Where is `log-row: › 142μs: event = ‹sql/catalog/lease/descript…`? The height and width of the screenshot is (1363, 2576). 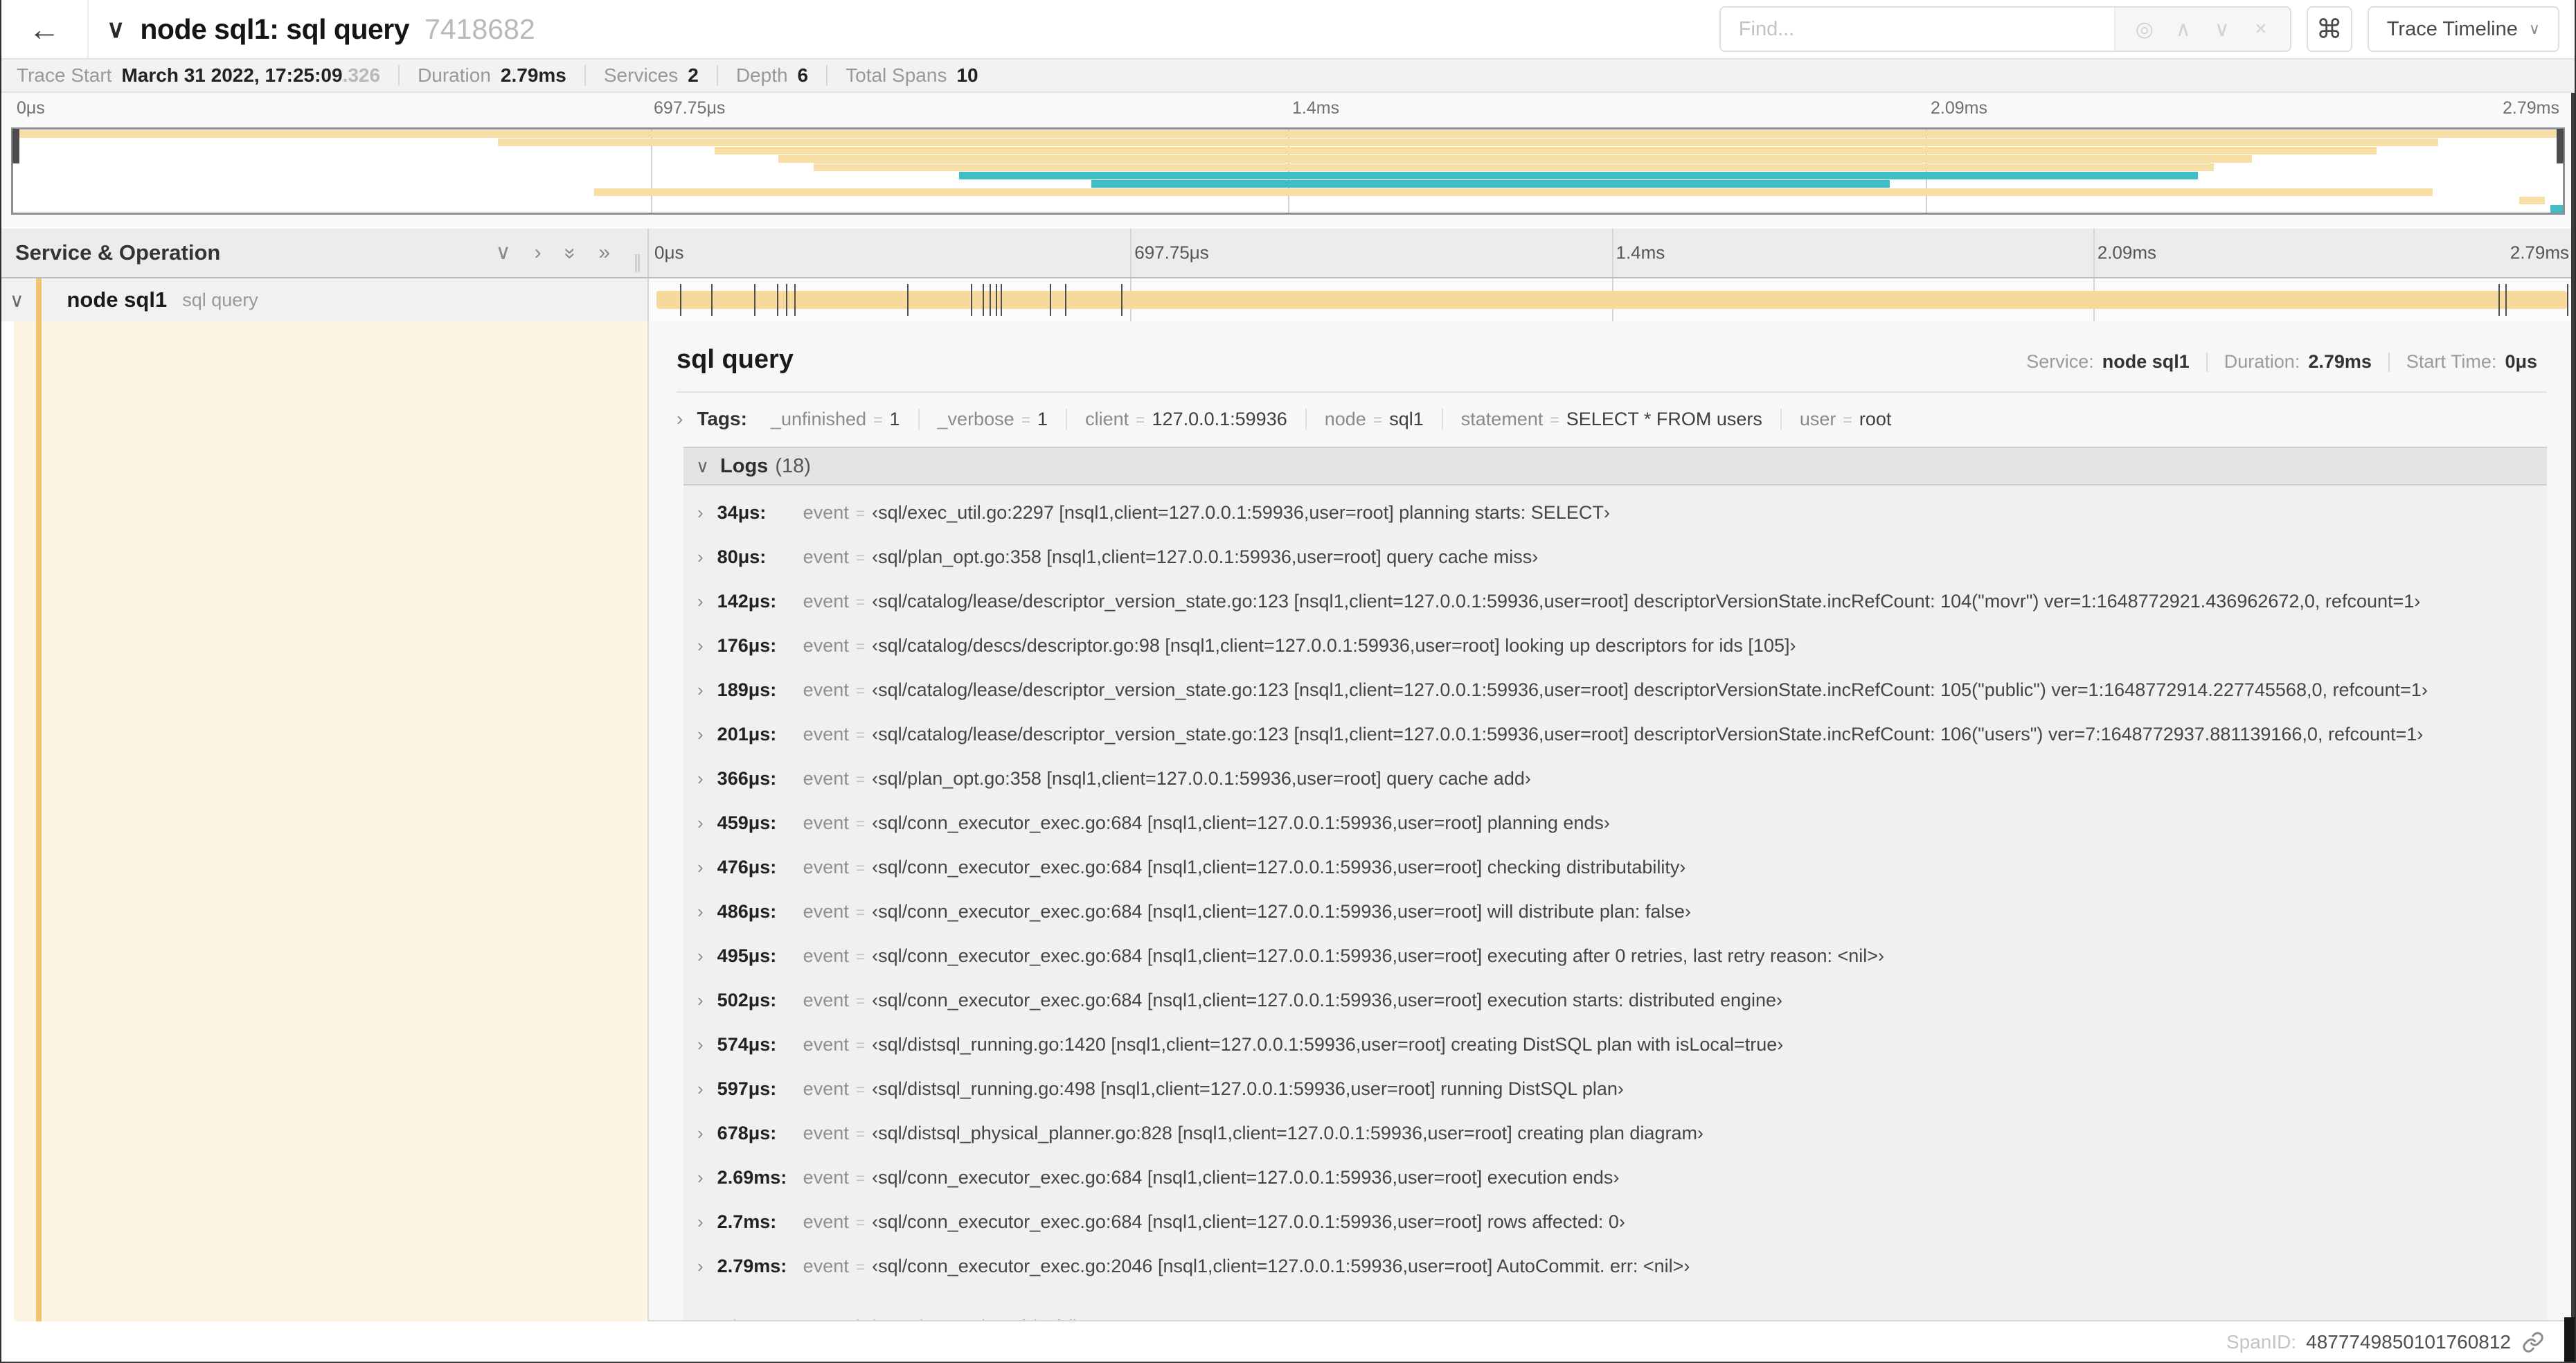 log-row: › 142μs: event = ‹sql/catalog/lease/descript… is located at coordinates (1615, 613).